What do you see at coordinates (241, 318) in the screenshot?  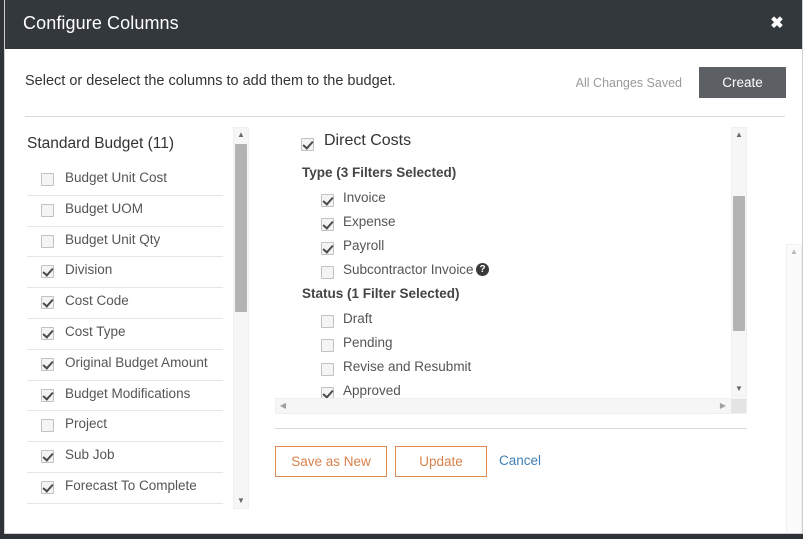 I see `column-list-scrollbar: ▲ ▼` at bounding box center [241, 318].